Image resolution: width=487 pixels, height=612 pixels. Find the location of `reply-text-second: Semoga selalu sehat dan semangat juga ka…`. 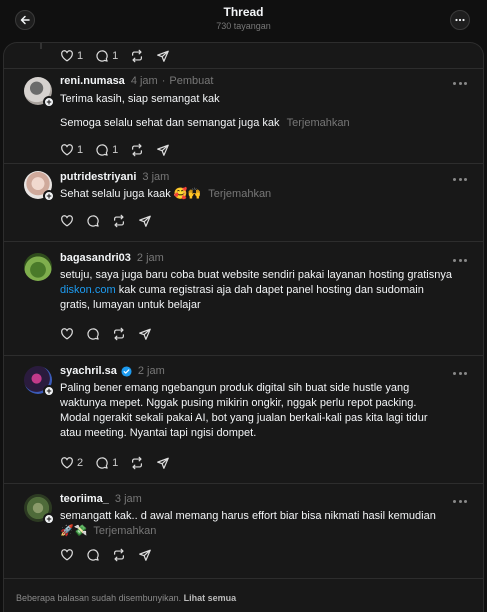

reply-text-second: Semoga selalu sehat dan semangat juga ka… is located at coordinates (265, 123).